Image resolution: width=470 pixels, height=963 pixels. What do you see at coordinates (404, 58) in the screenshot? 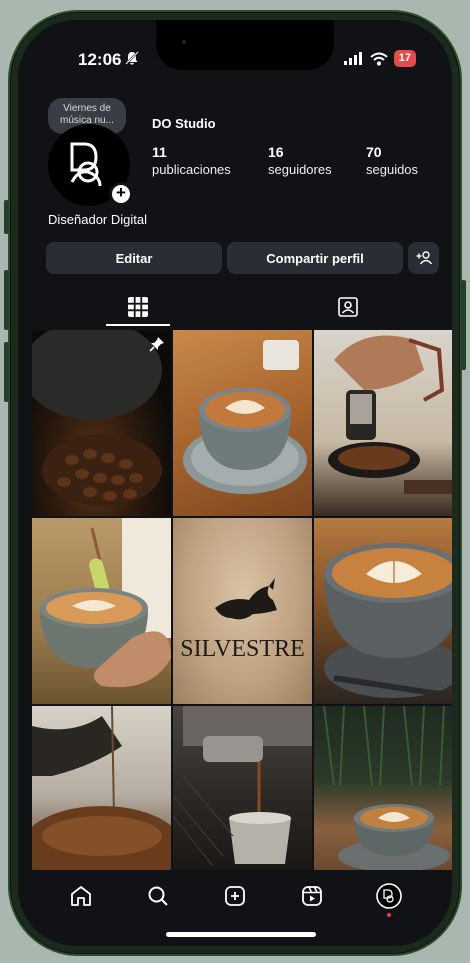
I see `battery-indicator: 17` at bounding box center [404, 58].